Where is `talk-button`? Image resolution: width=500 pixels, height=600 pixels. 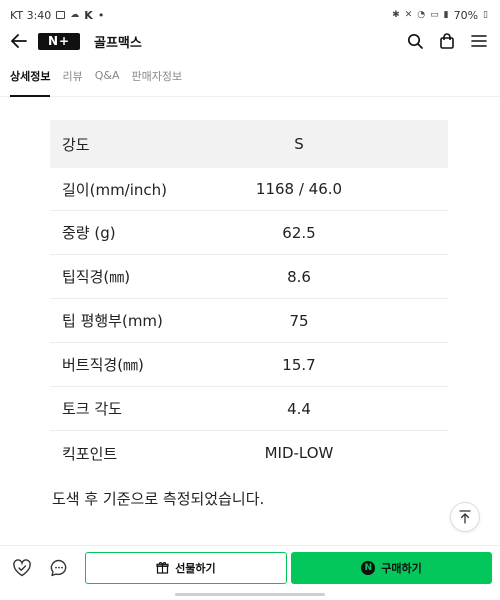
talk-button is located at coordinates (58, 568).